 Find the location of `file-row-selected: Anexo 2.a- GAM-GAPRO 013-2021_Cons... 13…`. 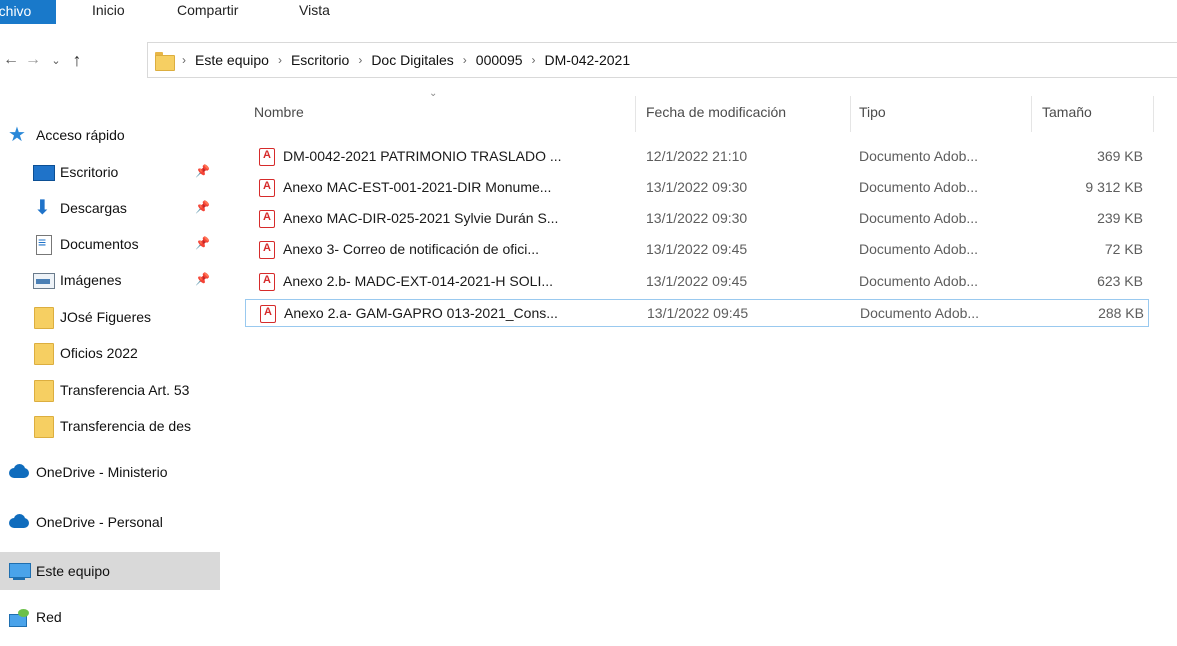

file-row-selected: Anexo 2.a- GAM-GAPRO 013-2021_Cons... 13… is located at coordinates (697, 313).